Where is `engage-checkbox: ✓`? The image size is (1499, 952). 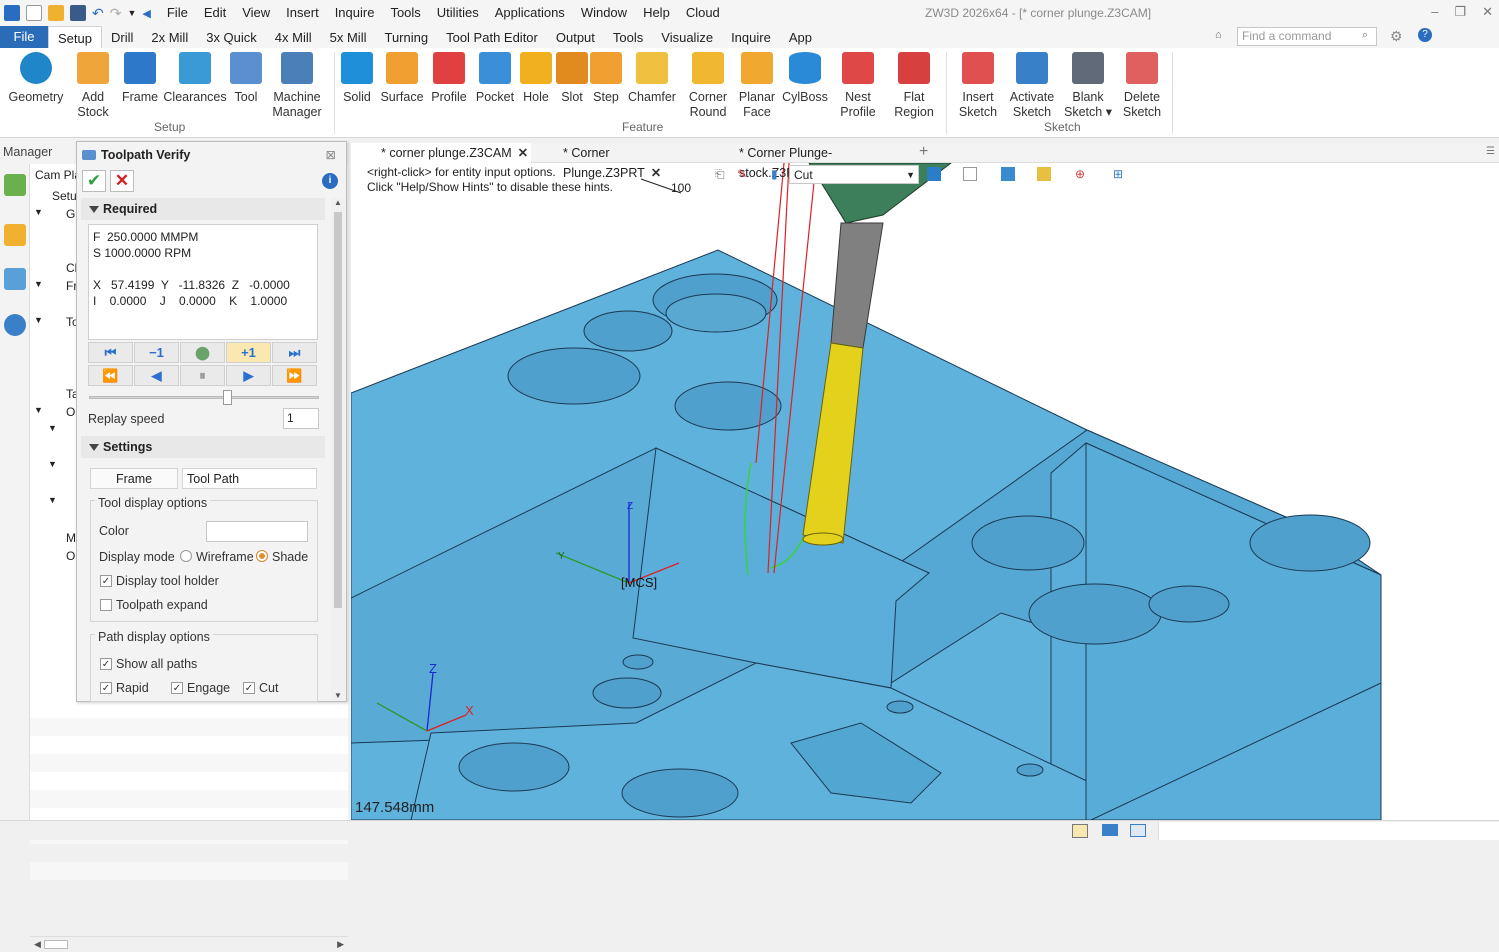 engage-checkbox: ✓ is located at coordinates (177, 688).